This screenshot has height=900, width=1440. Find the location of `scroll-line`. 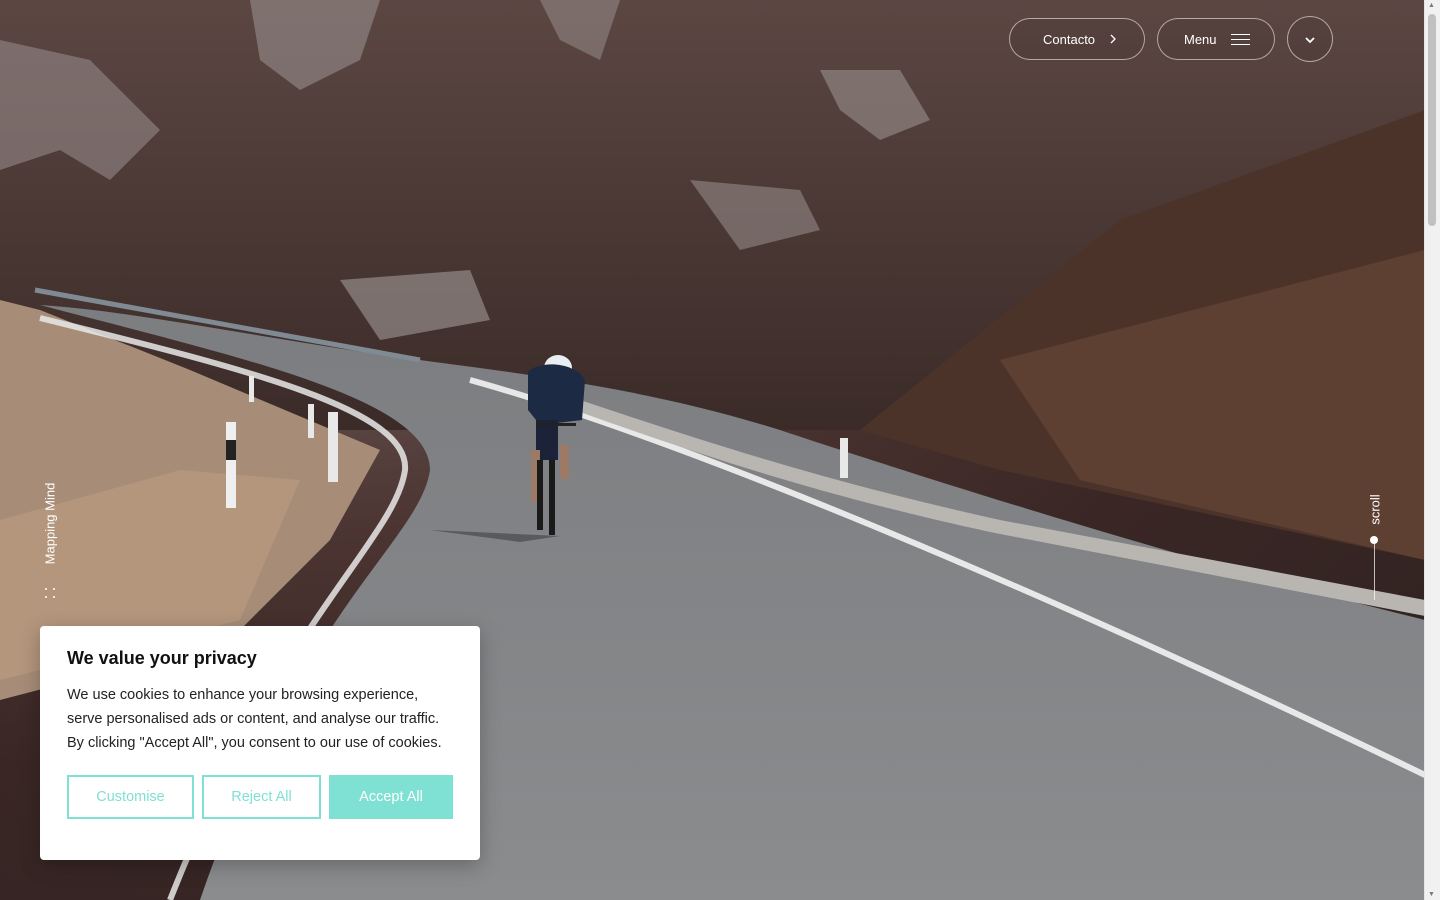

scroll-line is located at coordinates (1374, 572).